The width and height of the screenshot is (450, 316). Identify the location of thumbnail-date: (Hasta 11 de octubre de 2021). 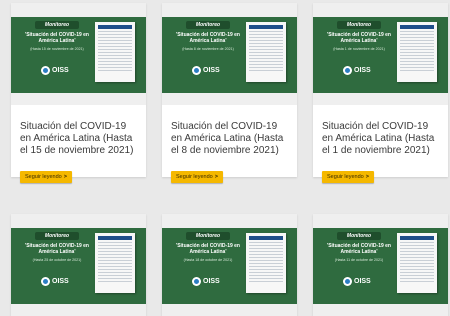
(359, 260).